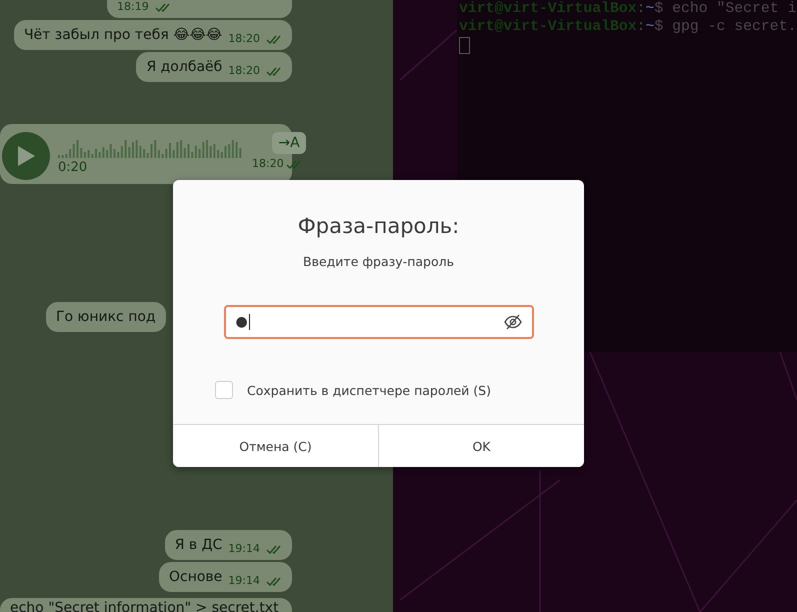 The width and height of the screenshot is (797, 612). What do you see at coordinates (123, 35) in the screenshot?
I see `message-text: Чёт забыл про тебя 😂😂😂` at bounding box center [123, 35].